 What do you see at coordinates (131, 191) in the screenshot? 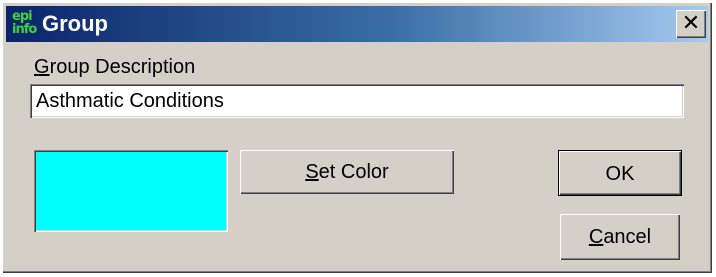
I see `color-swatch` at bounding box center [131, 191].